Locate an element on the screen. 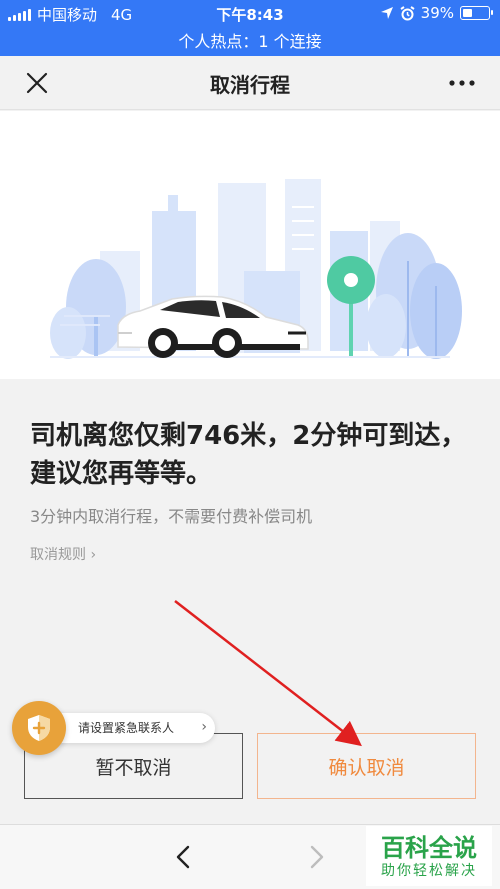 The image size is (500, 889). battery-percent: 39% is located at coordinates (437, 13).